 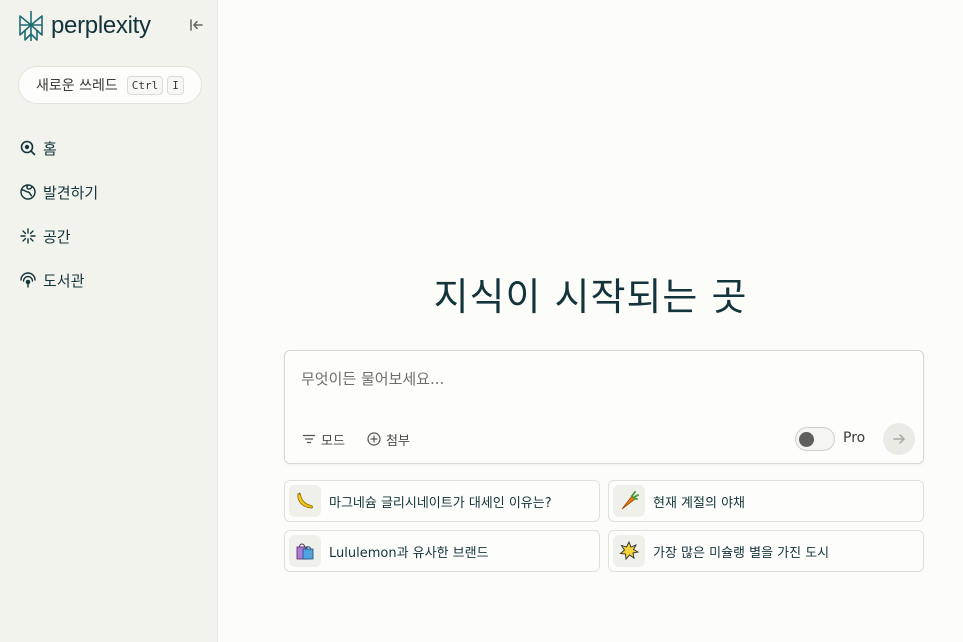 I want to click on carrot-emoji-icon, so click(x=629, y=501).